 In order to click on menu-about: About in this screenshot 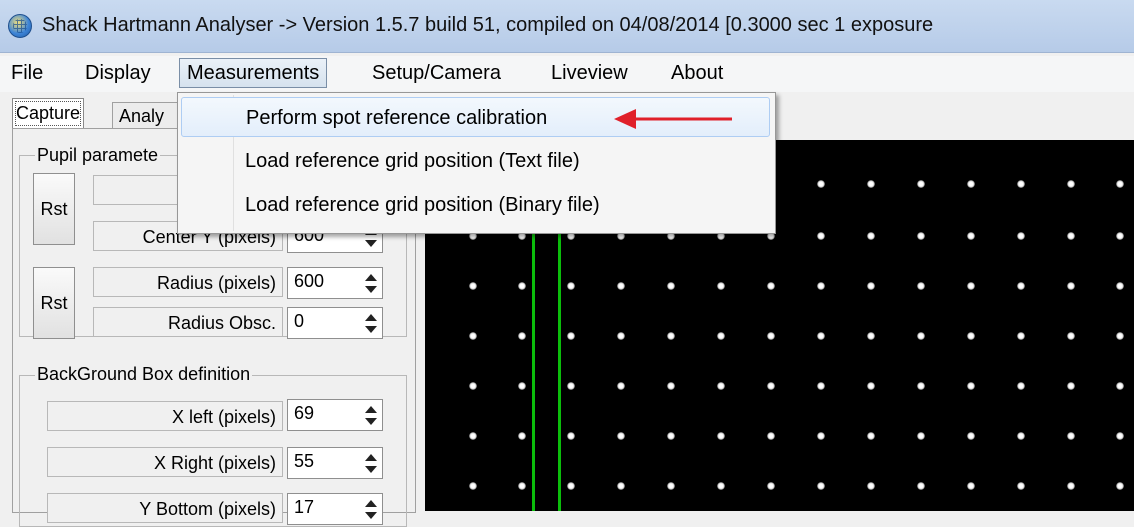, I will do `click(697, 73)`.